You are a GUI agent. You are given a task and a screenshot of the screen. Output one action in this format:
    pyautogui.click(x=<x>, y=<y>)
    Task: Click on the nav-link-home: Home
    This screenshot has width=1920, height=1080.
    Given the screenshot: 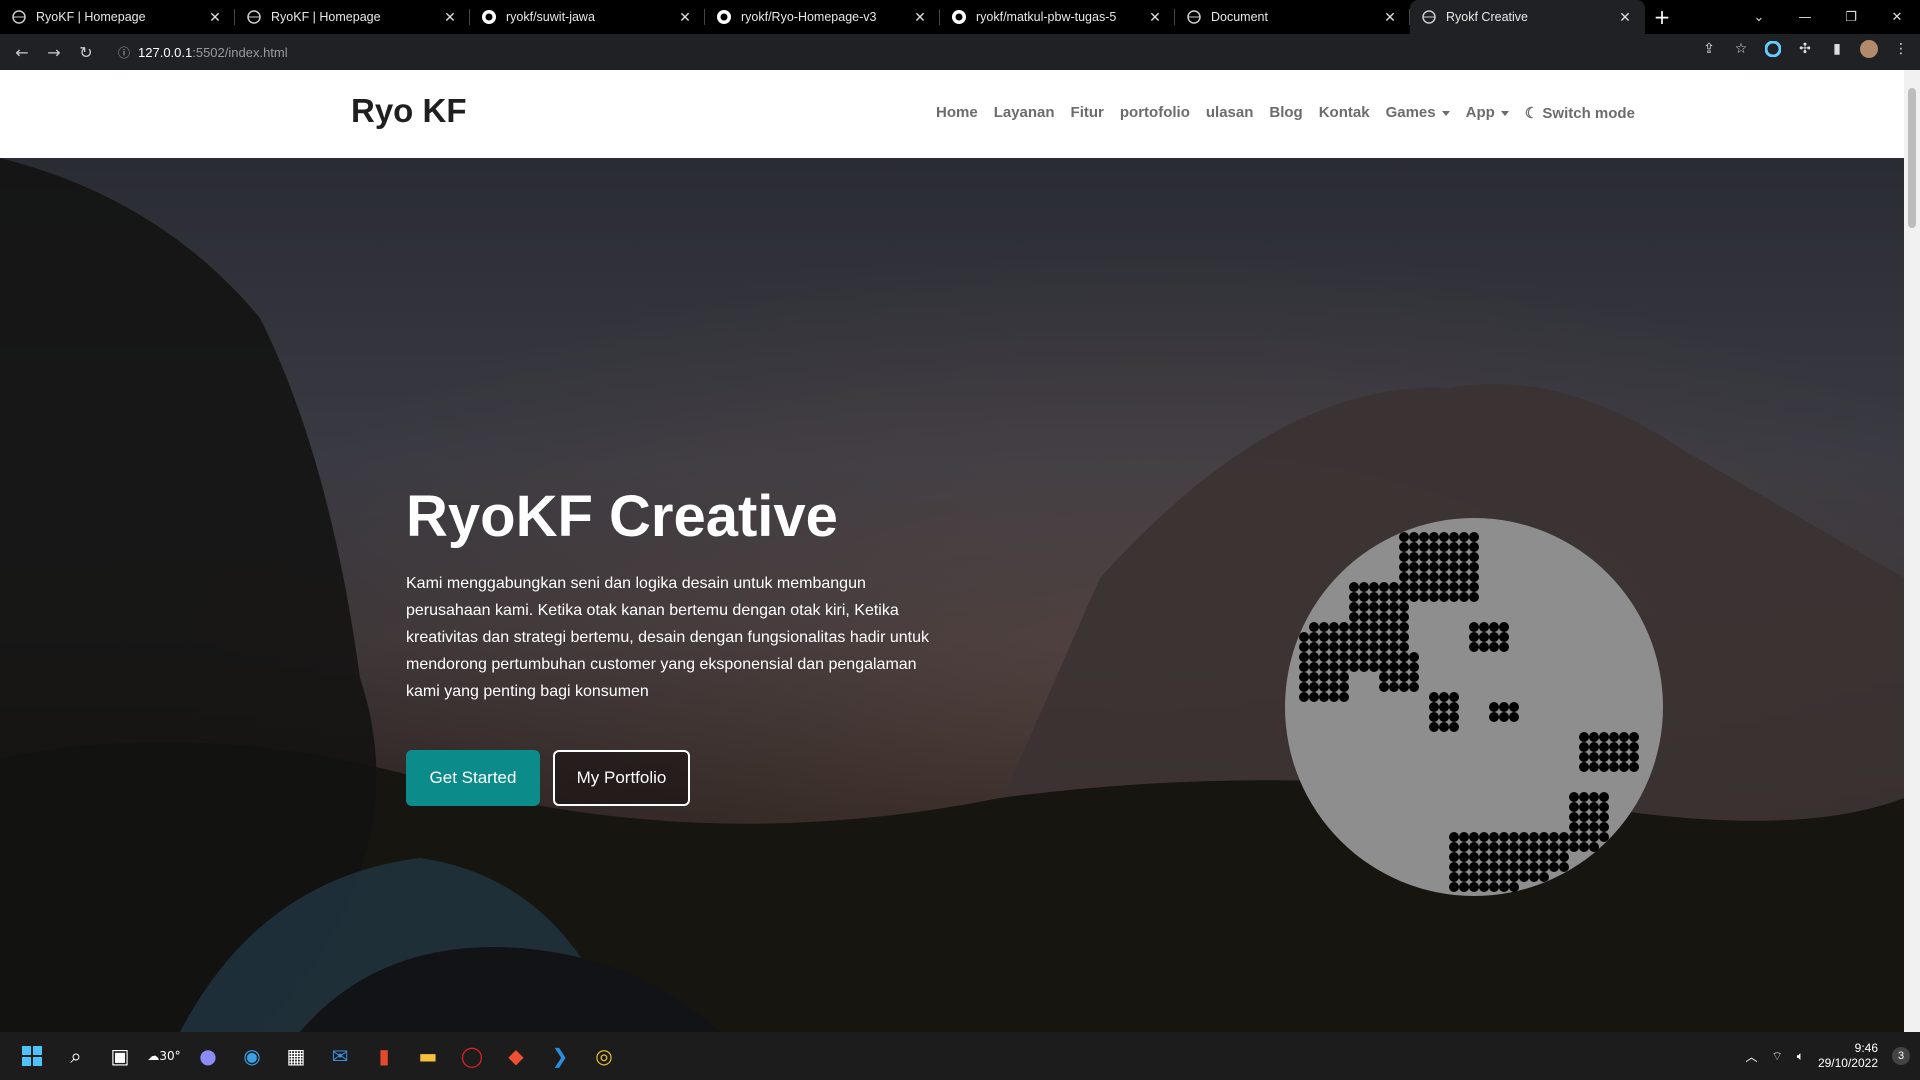 What is the action you would take?
    pyautogui.click(x=957, y=113)
    